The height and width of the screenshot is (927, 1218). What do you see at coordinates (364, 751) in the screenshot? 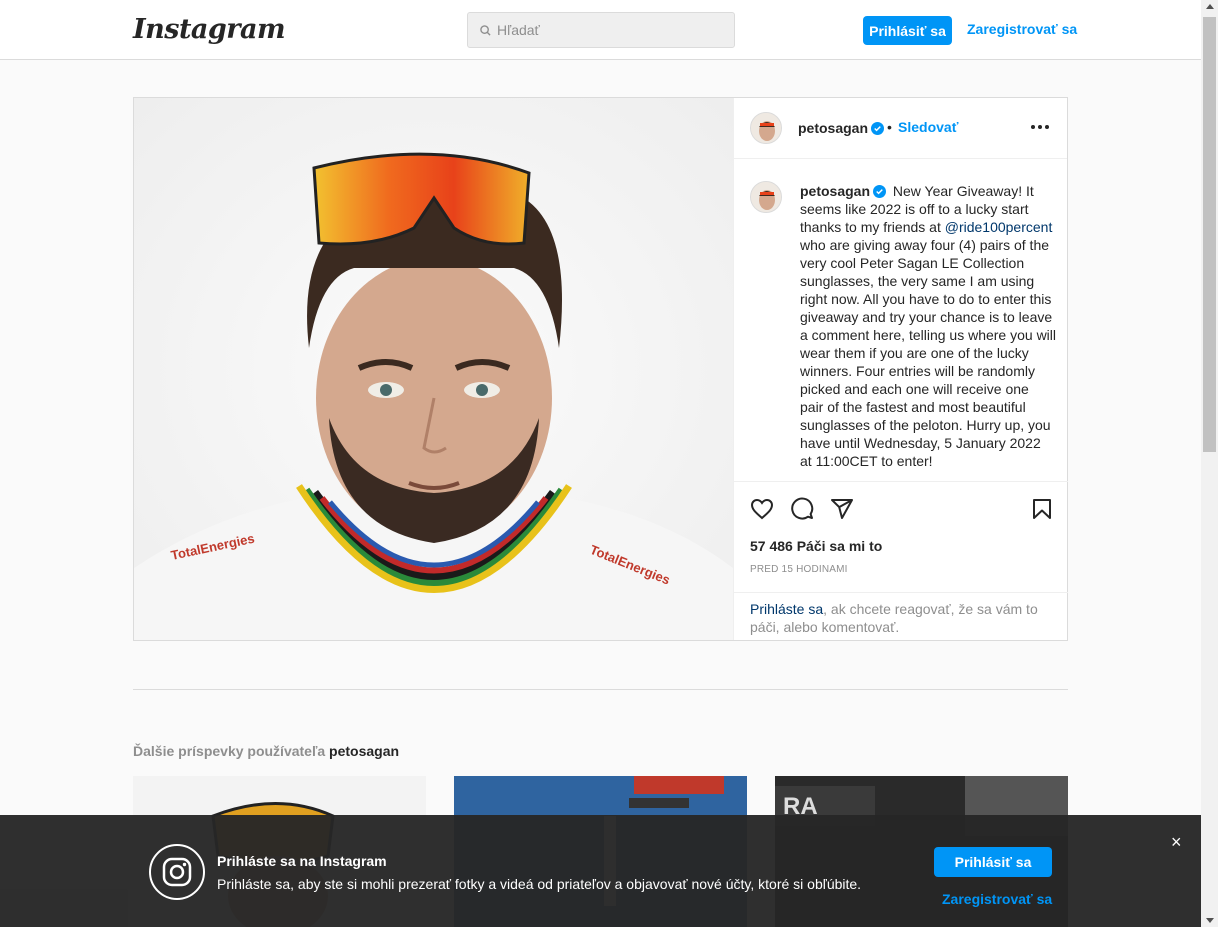
I see `more-posts-username: petosagan` at bounding box center [364, 751].